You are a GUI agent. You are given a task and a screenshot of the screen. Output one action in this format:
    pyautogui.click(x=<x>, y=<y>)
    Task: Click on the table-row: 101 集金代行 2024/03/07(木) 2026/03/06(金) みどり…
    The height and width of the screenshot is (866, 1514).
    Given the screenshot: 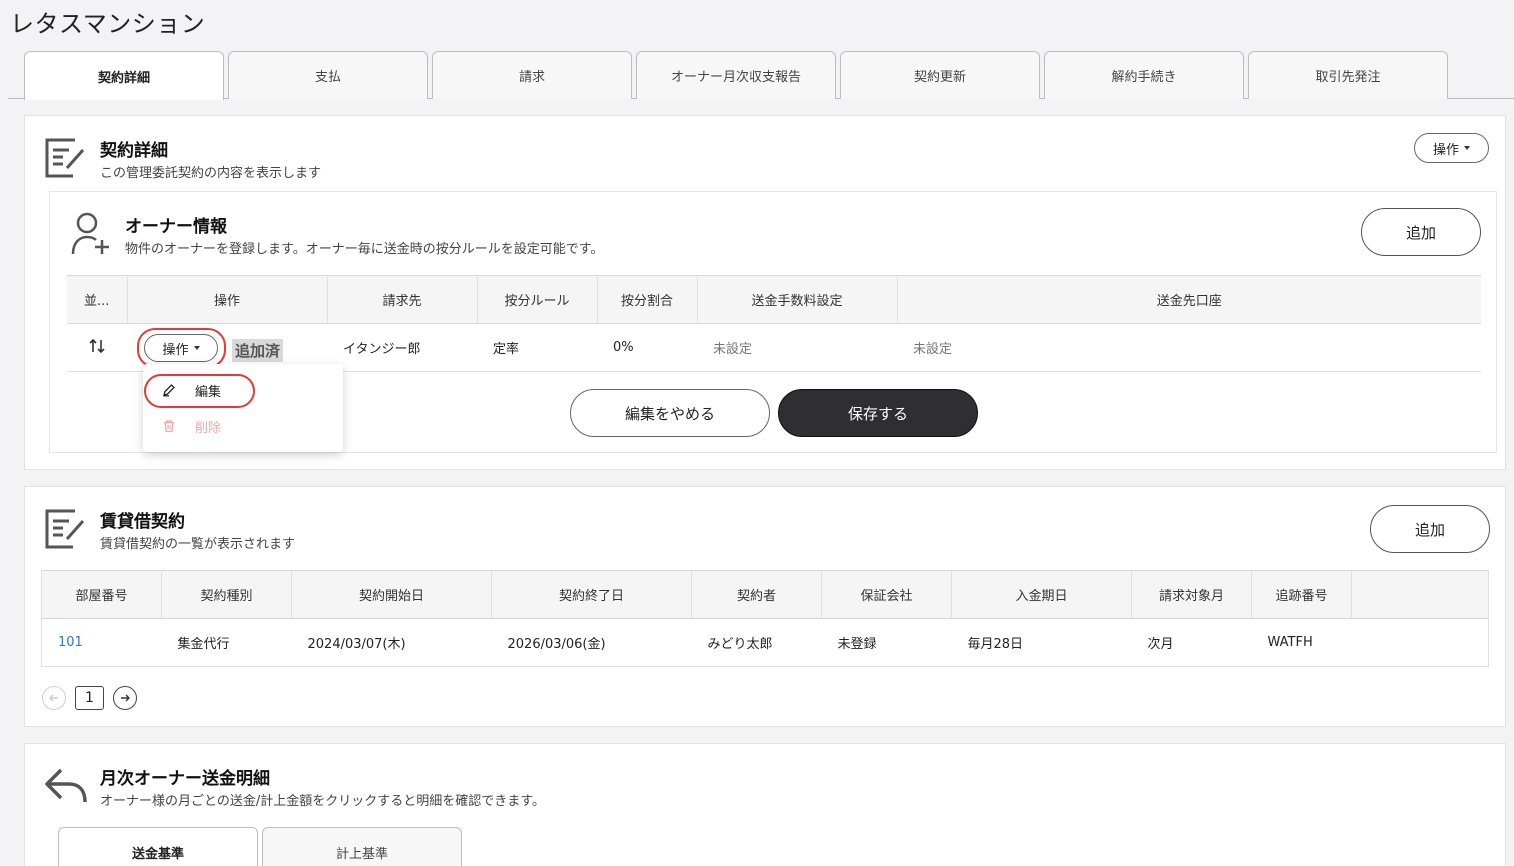 What is the action you would take?
    pyautogui.click(x=765, y=642)
    